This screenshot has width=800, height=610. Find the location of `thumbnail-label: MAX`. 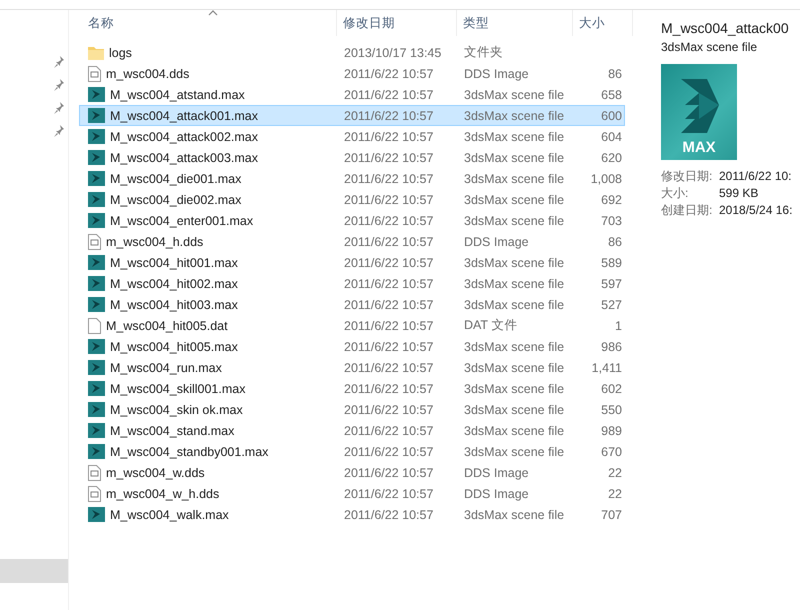

thumbnail-label: MAX is located at coordinates (699, 147).